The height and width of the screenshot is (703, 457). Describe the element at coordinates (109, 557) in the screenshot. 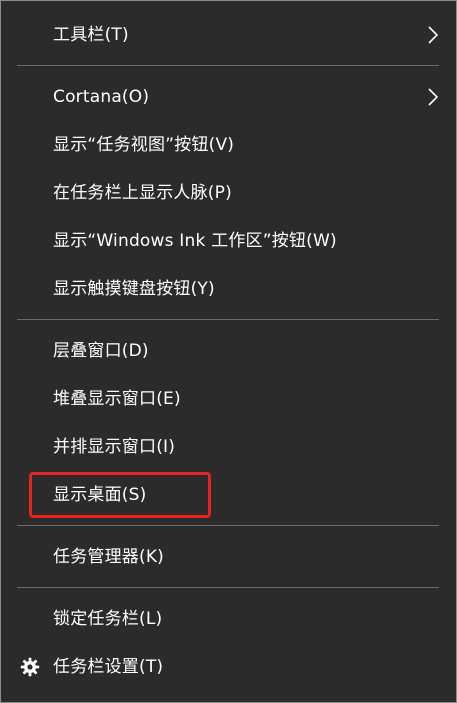

I see `menu-item-label: 任务管理器(K)` at that location.